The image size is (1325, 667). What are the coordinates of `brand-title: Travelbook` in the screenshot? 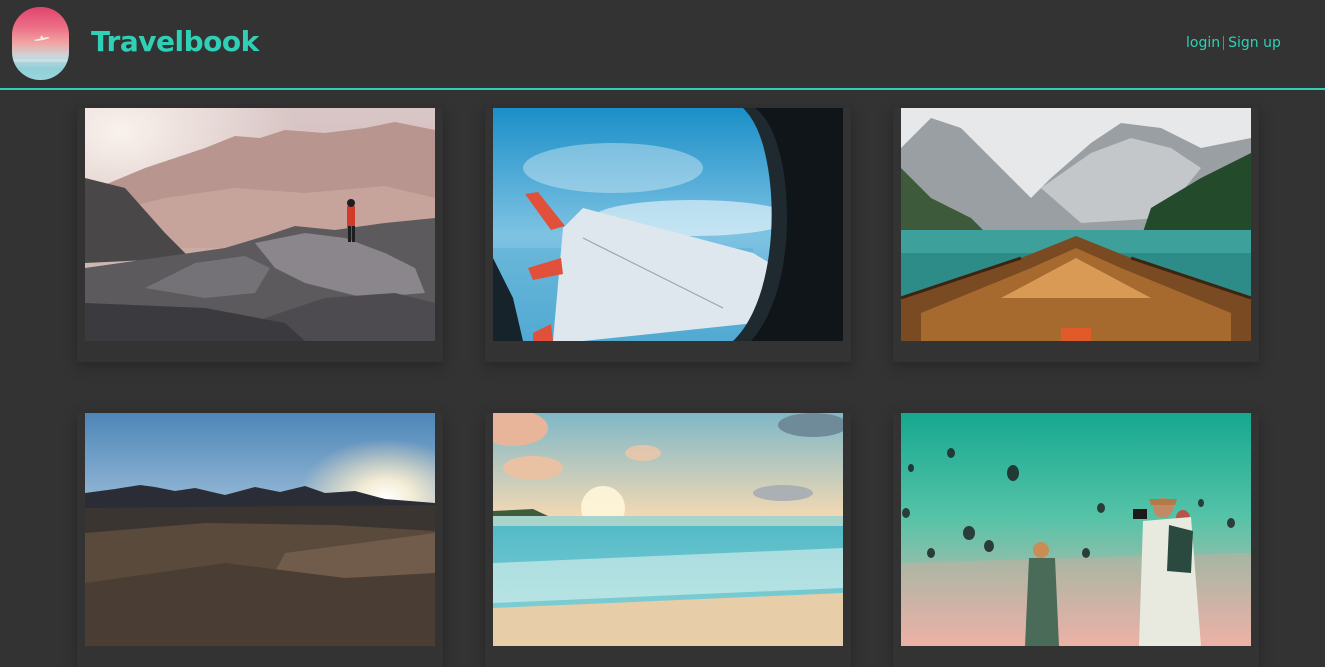 It's located at (175, 42).